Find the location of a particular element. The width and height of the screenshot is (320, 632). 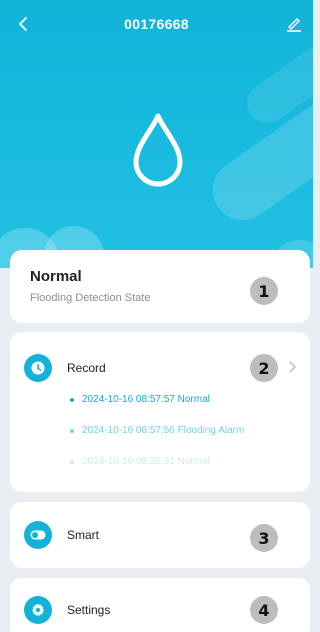

record-entry: 2024-10-16 08:57:56 Flooding Alarm is located at coordinates (157, 430).